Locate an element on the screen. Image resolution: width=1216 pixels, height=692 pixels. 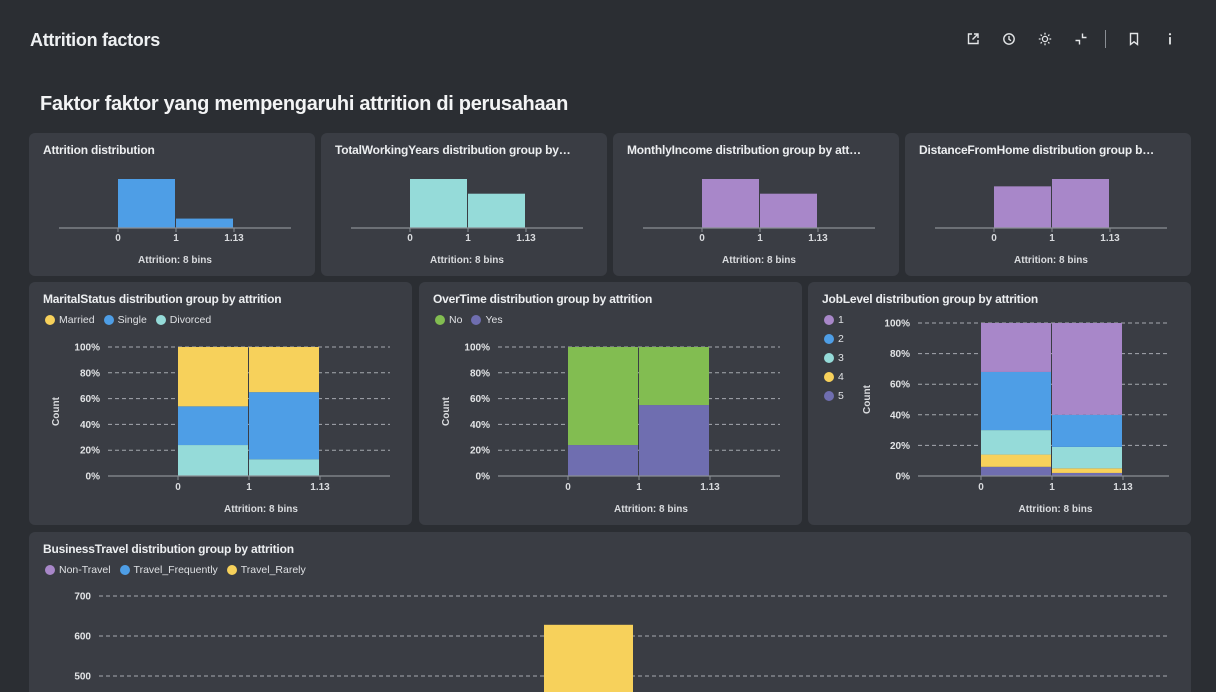
y-tick-label: 500 is located at coordinates (82, 677).